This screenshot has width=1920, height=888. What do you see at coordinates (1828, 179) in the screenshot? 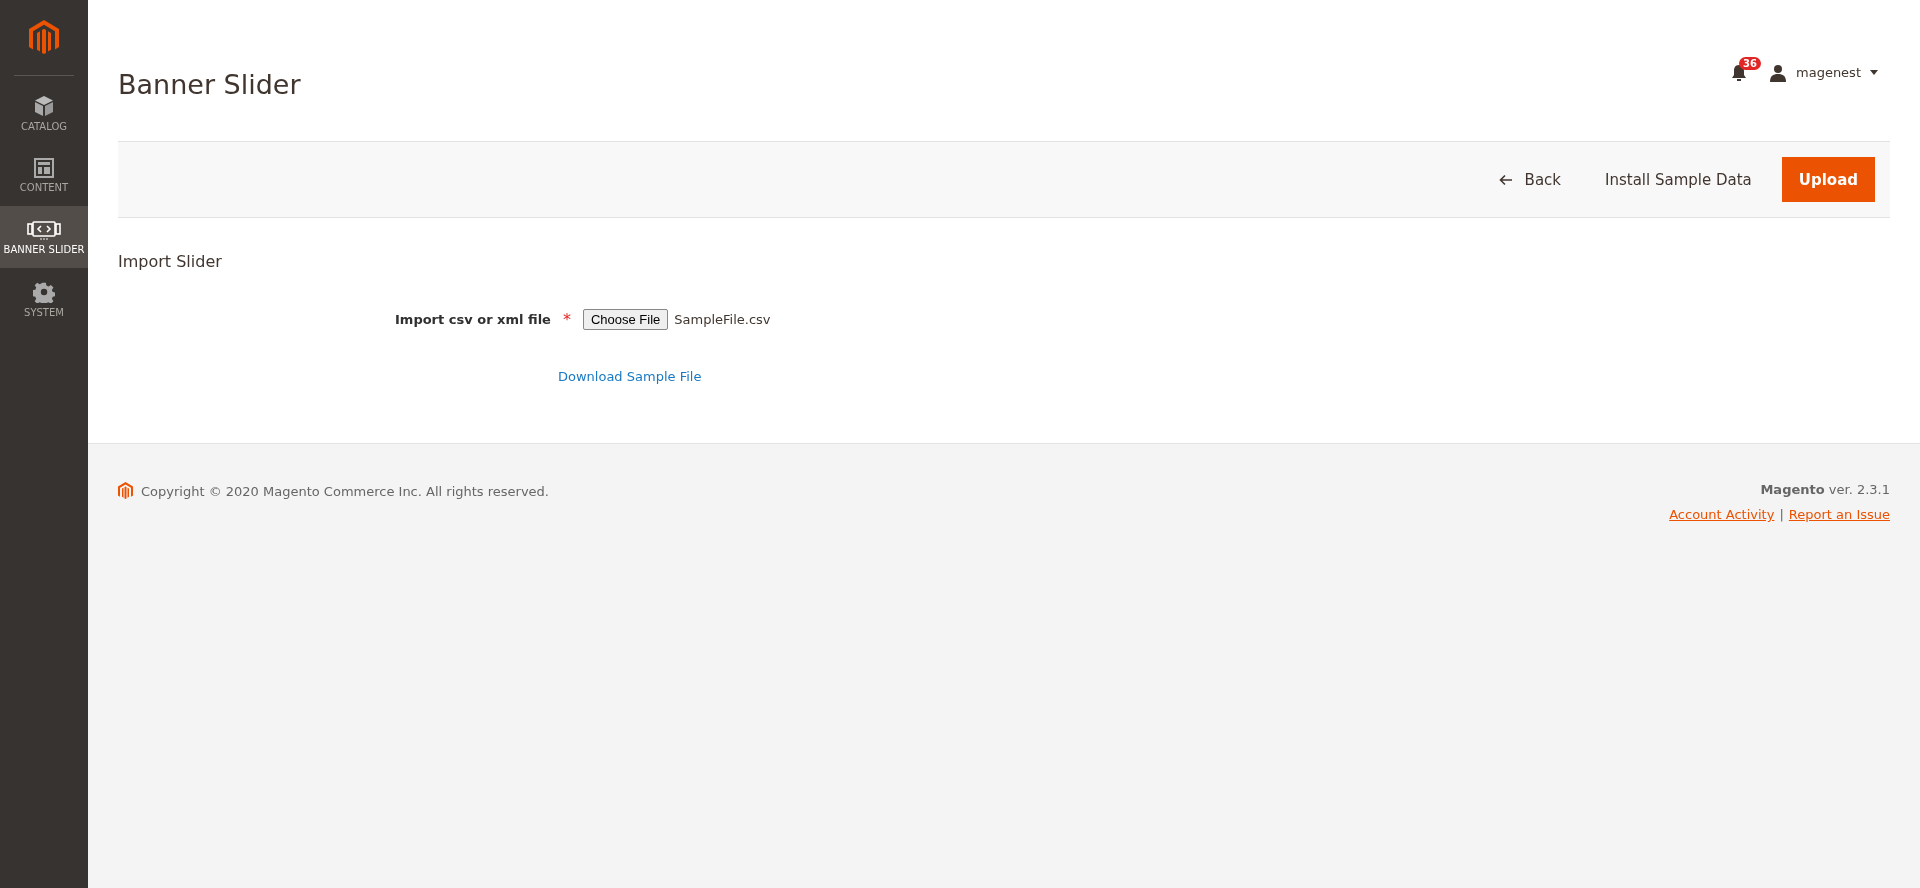
I see `upload-button: Upload` at bounding box center [1828, 179].